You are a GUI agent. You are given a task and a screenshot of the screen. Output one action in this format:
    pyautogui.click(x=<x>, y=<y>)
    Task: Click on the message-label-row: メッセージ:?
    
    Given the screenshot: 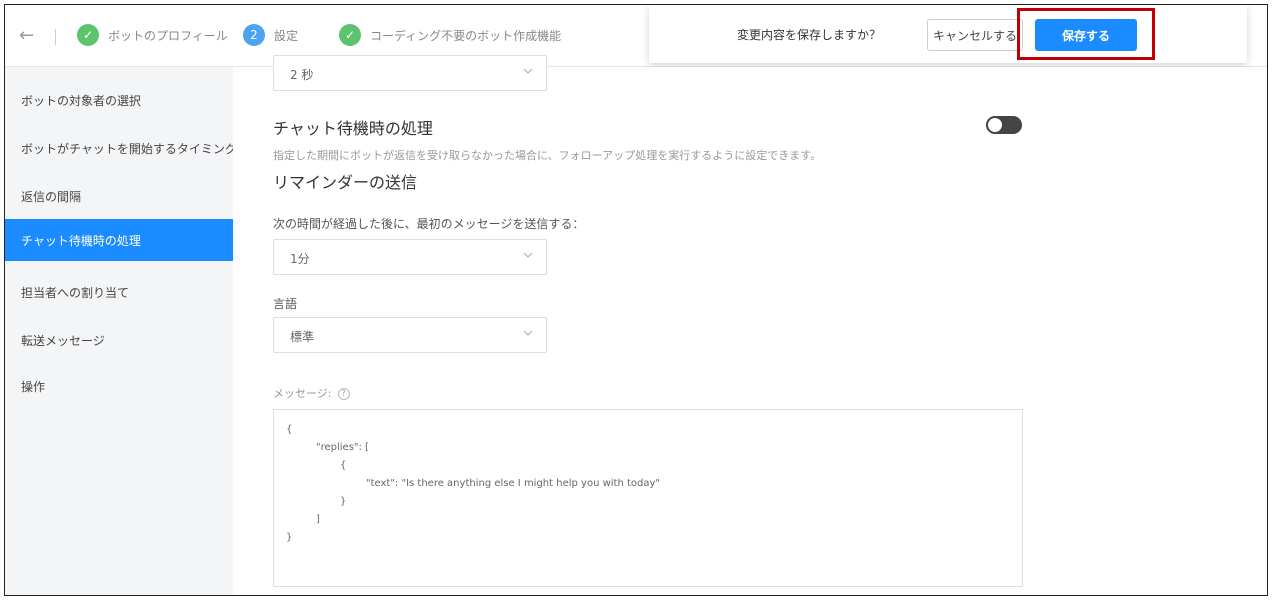 What is the action you would take?
    pyautogui.click(x=311, y=393)
    